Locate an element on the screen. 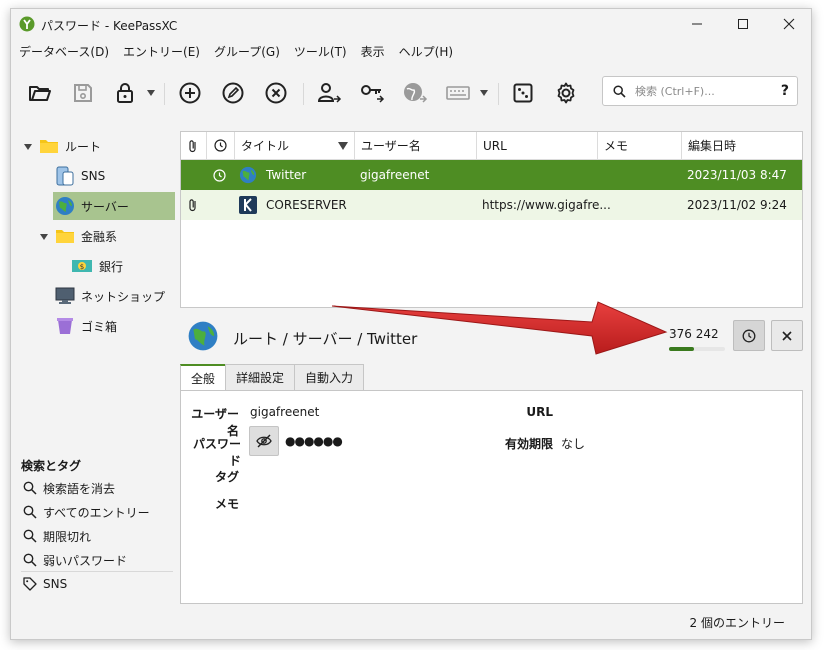  copy-username-icon is located at coordinates (329, 93).